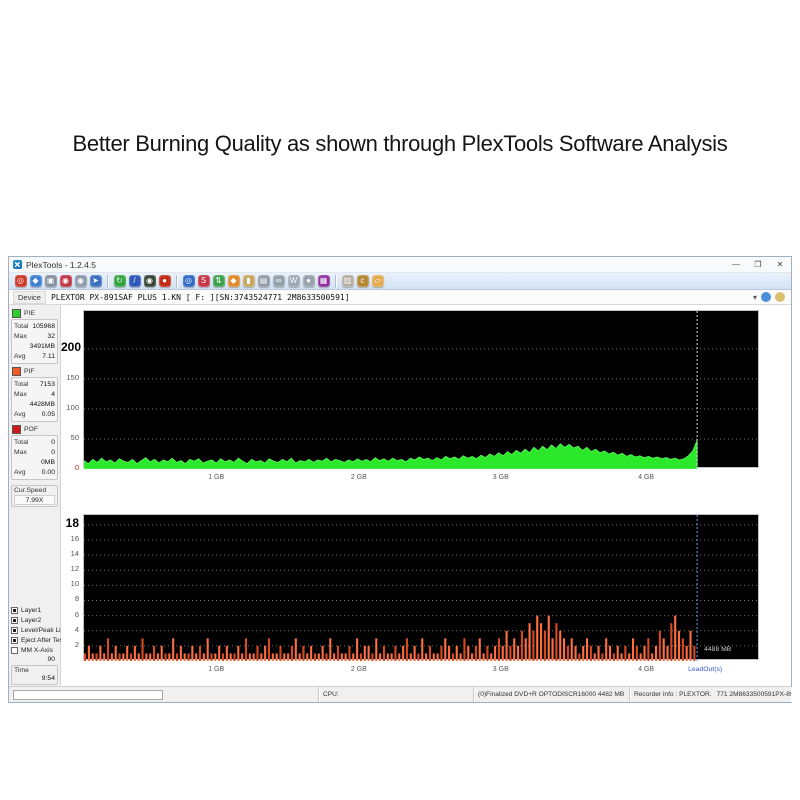  What do you see at coordinates (755, 297) in the screenshot?
I see `device-dropdown-icon: ▾` at bounding box center [755, 297].